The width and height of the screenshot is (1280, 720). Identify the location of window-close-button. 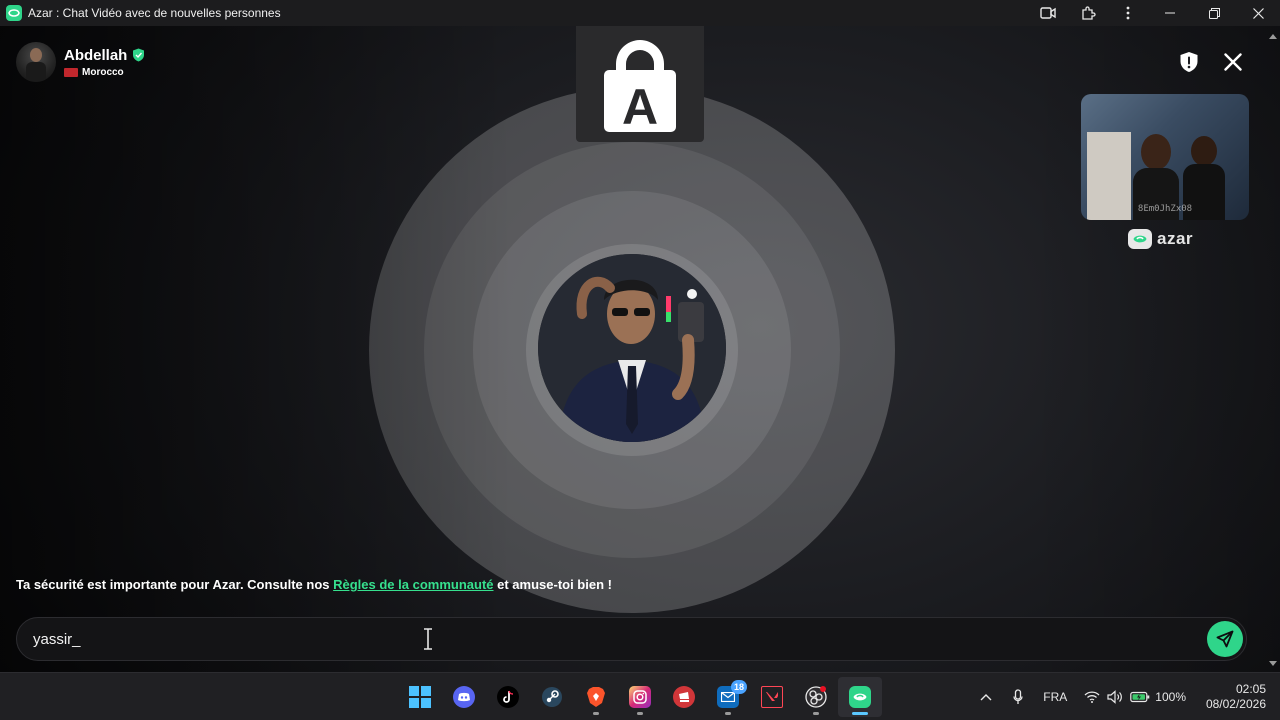
(1258, 13).